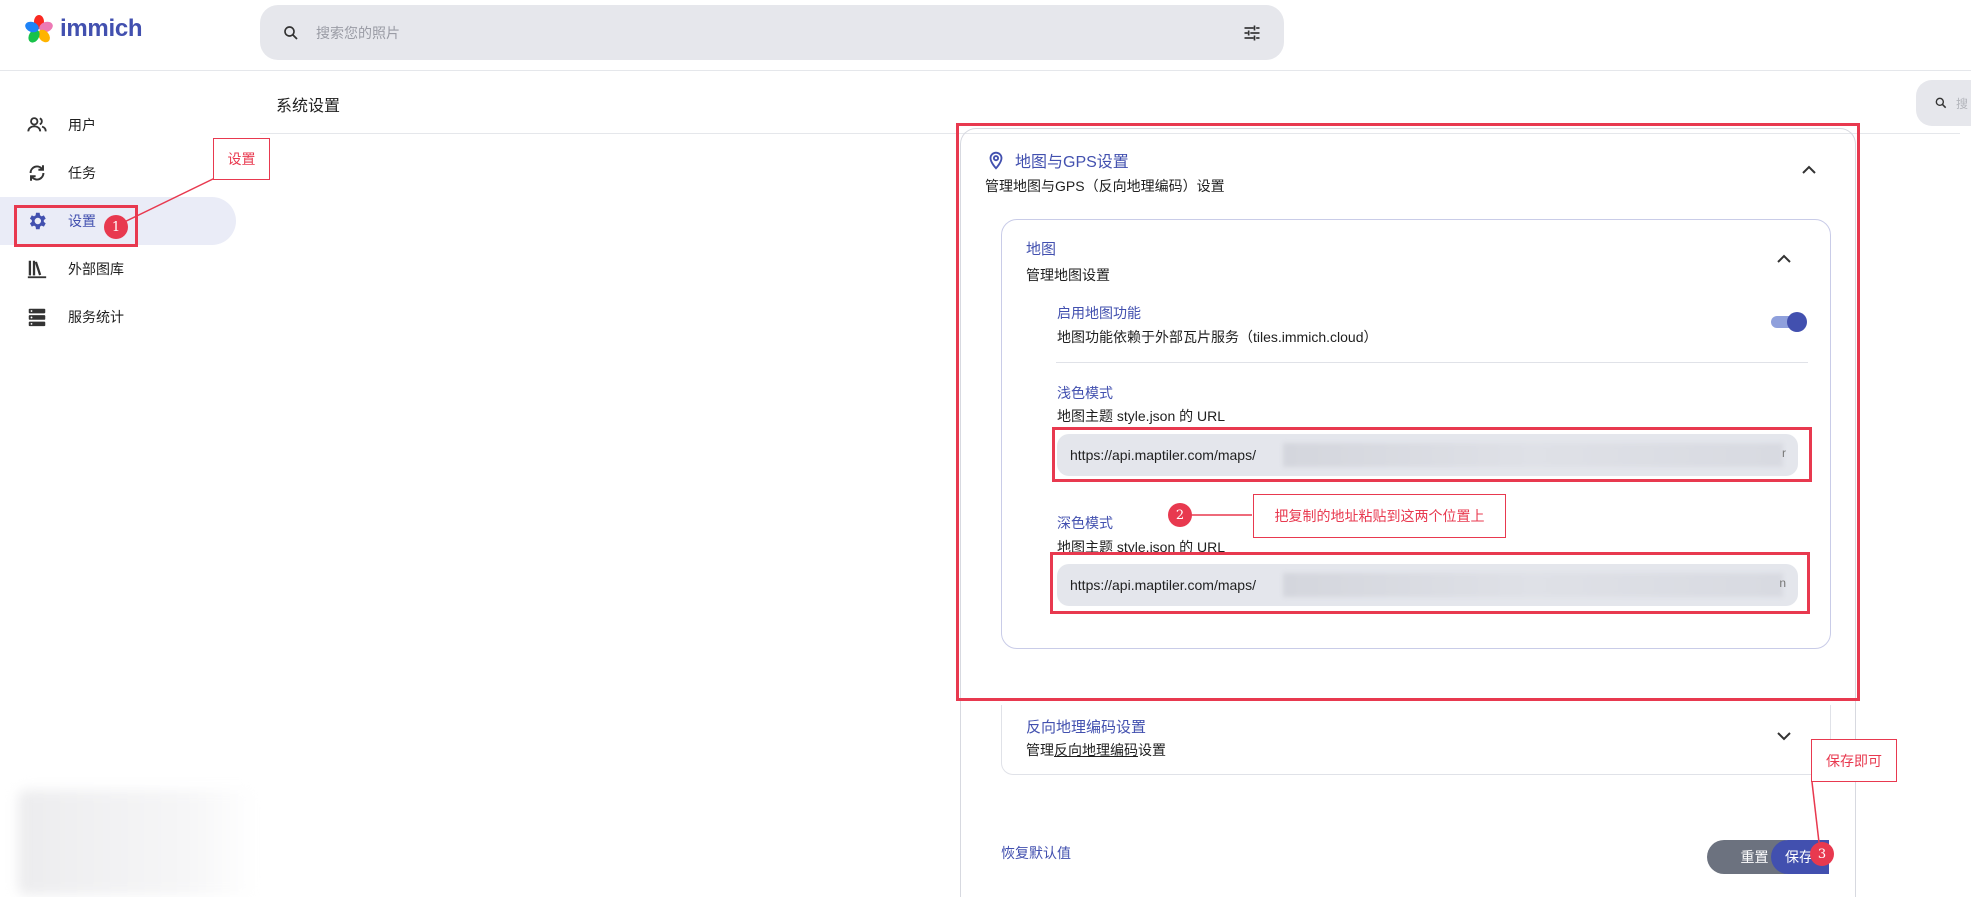 This screenshot has width=1971, height=897. What do you see at coordinates (96, 269) in the screenshot?
I see `sidebar-item-label: 外部图库` at bounding box center [96, 269].